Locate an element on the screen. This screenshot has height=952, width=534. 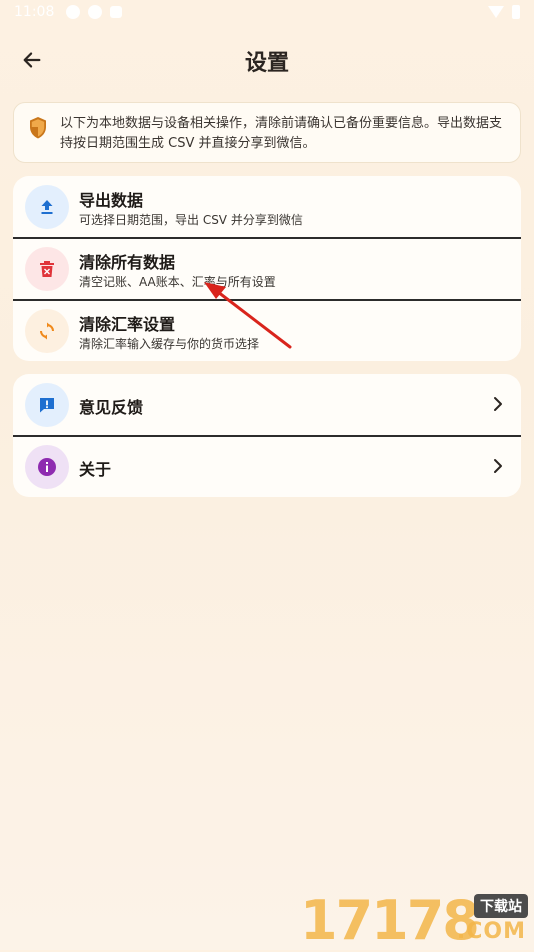
watermark-digits: 17178 is located at coordinates (390, 920).